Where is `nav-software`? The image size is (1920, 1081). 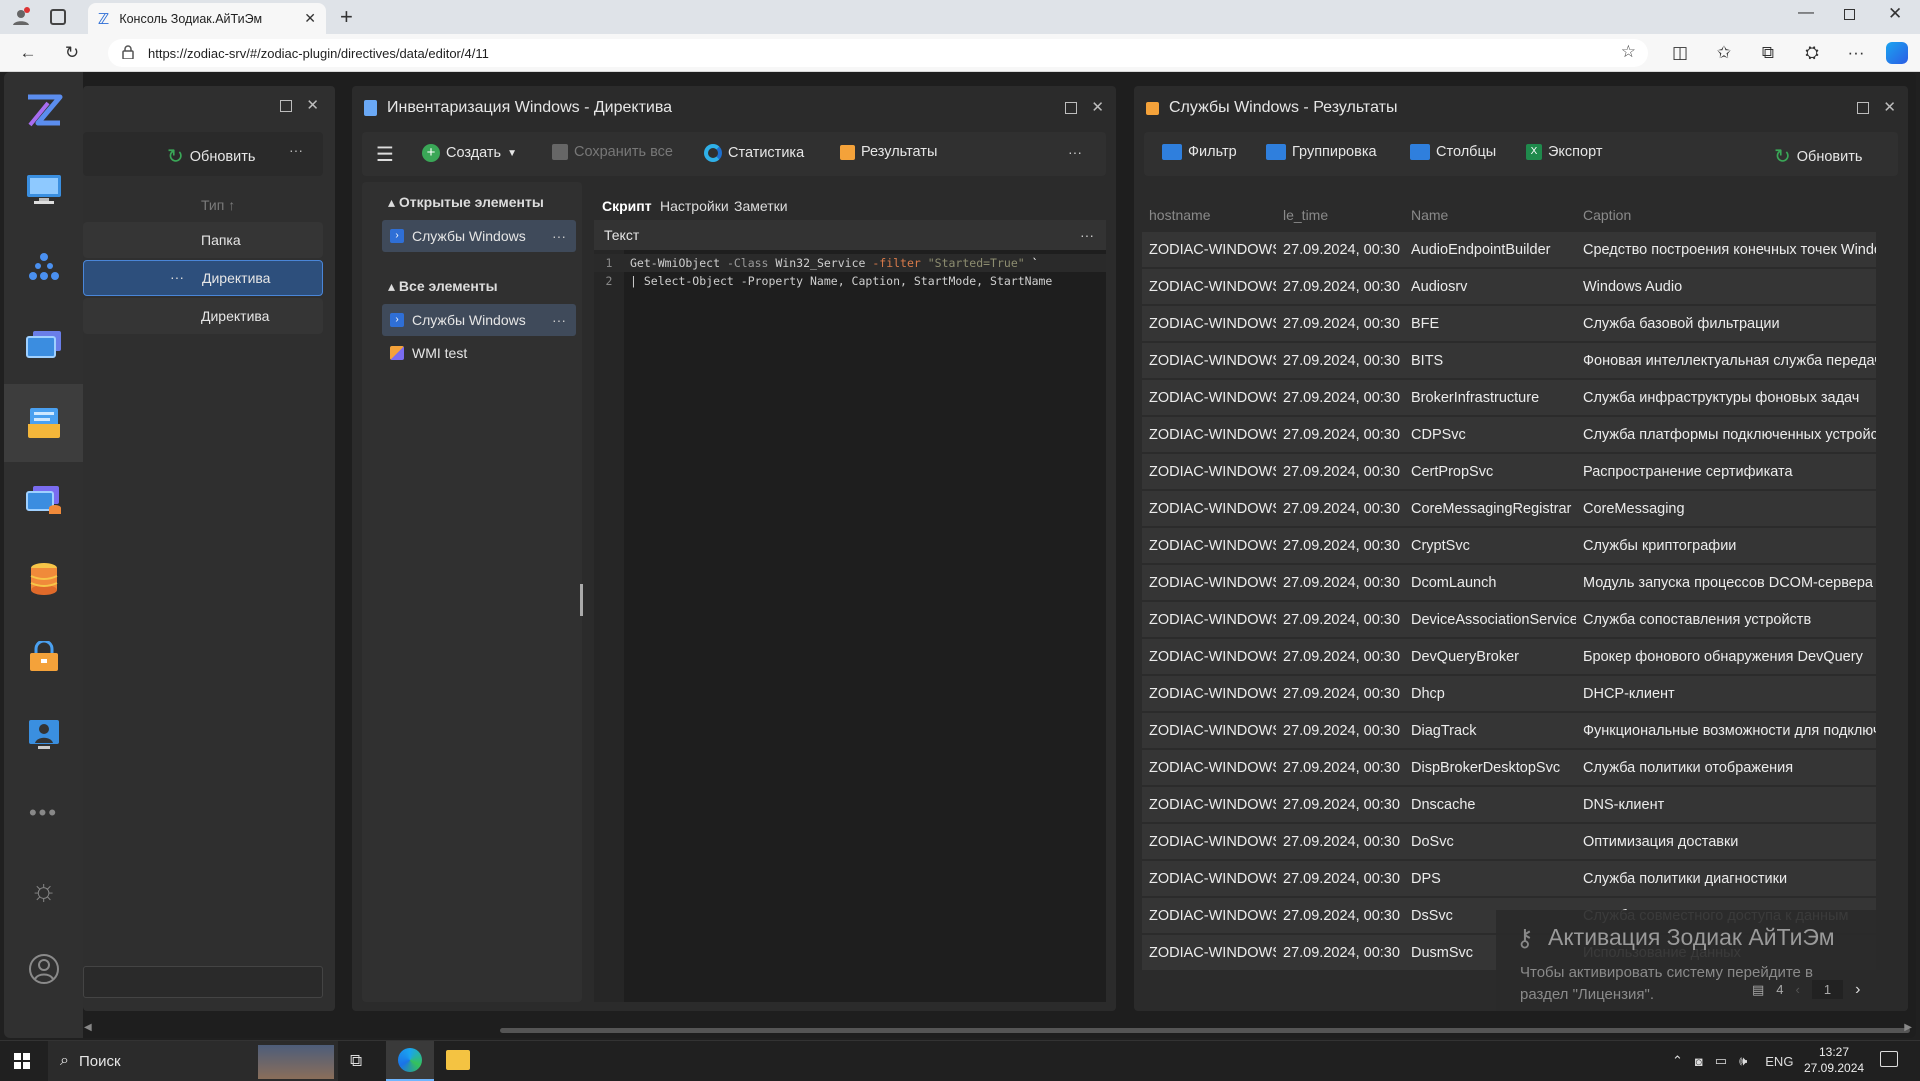
nav-software is located at coordinates (43, 657).